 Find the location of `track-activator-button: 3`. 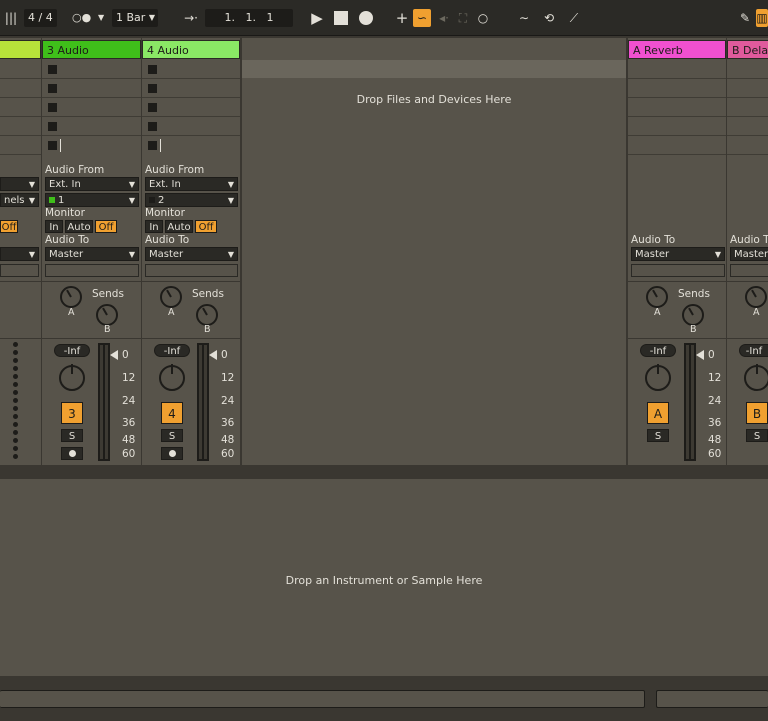

track-activator-button: 3 is located at coordinates (72, 413).